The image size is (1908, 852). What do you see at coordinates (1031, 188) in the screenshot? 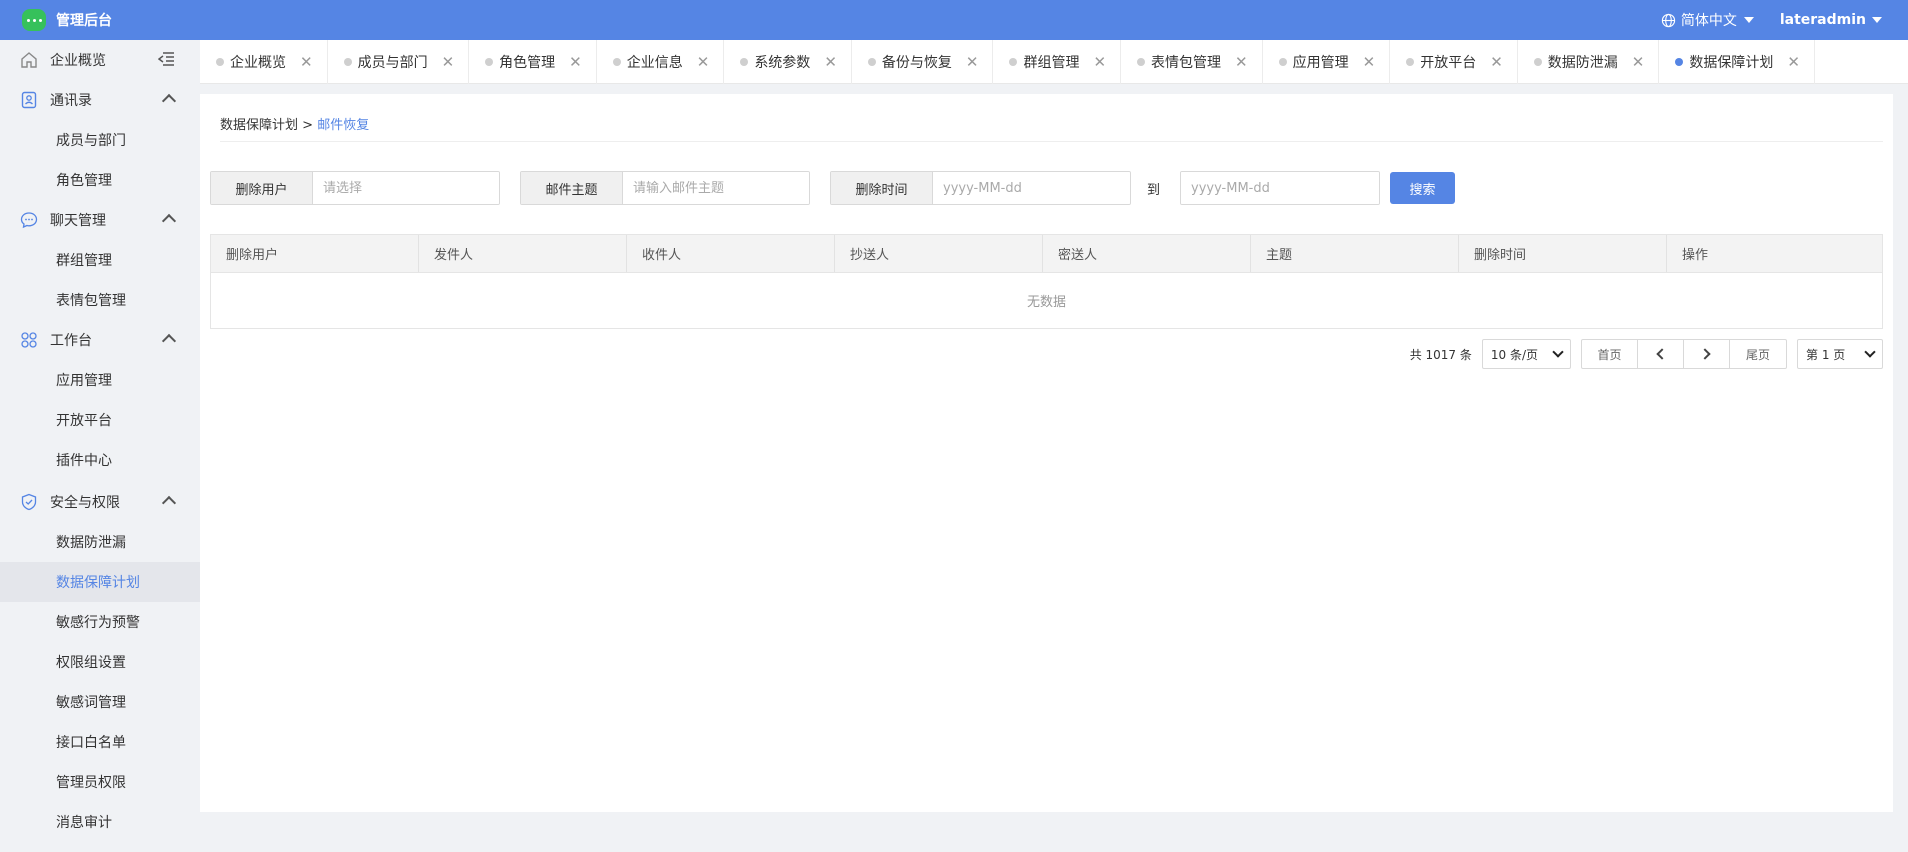
I see `start-date-input` at bounding box center [1031, 188].